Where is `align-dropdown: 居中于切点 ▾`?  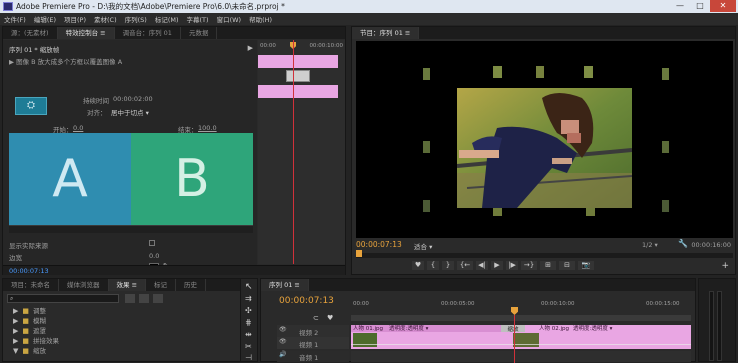 align-dropdown: 居中于切点 ▾ is located at coordinates (130, 112).